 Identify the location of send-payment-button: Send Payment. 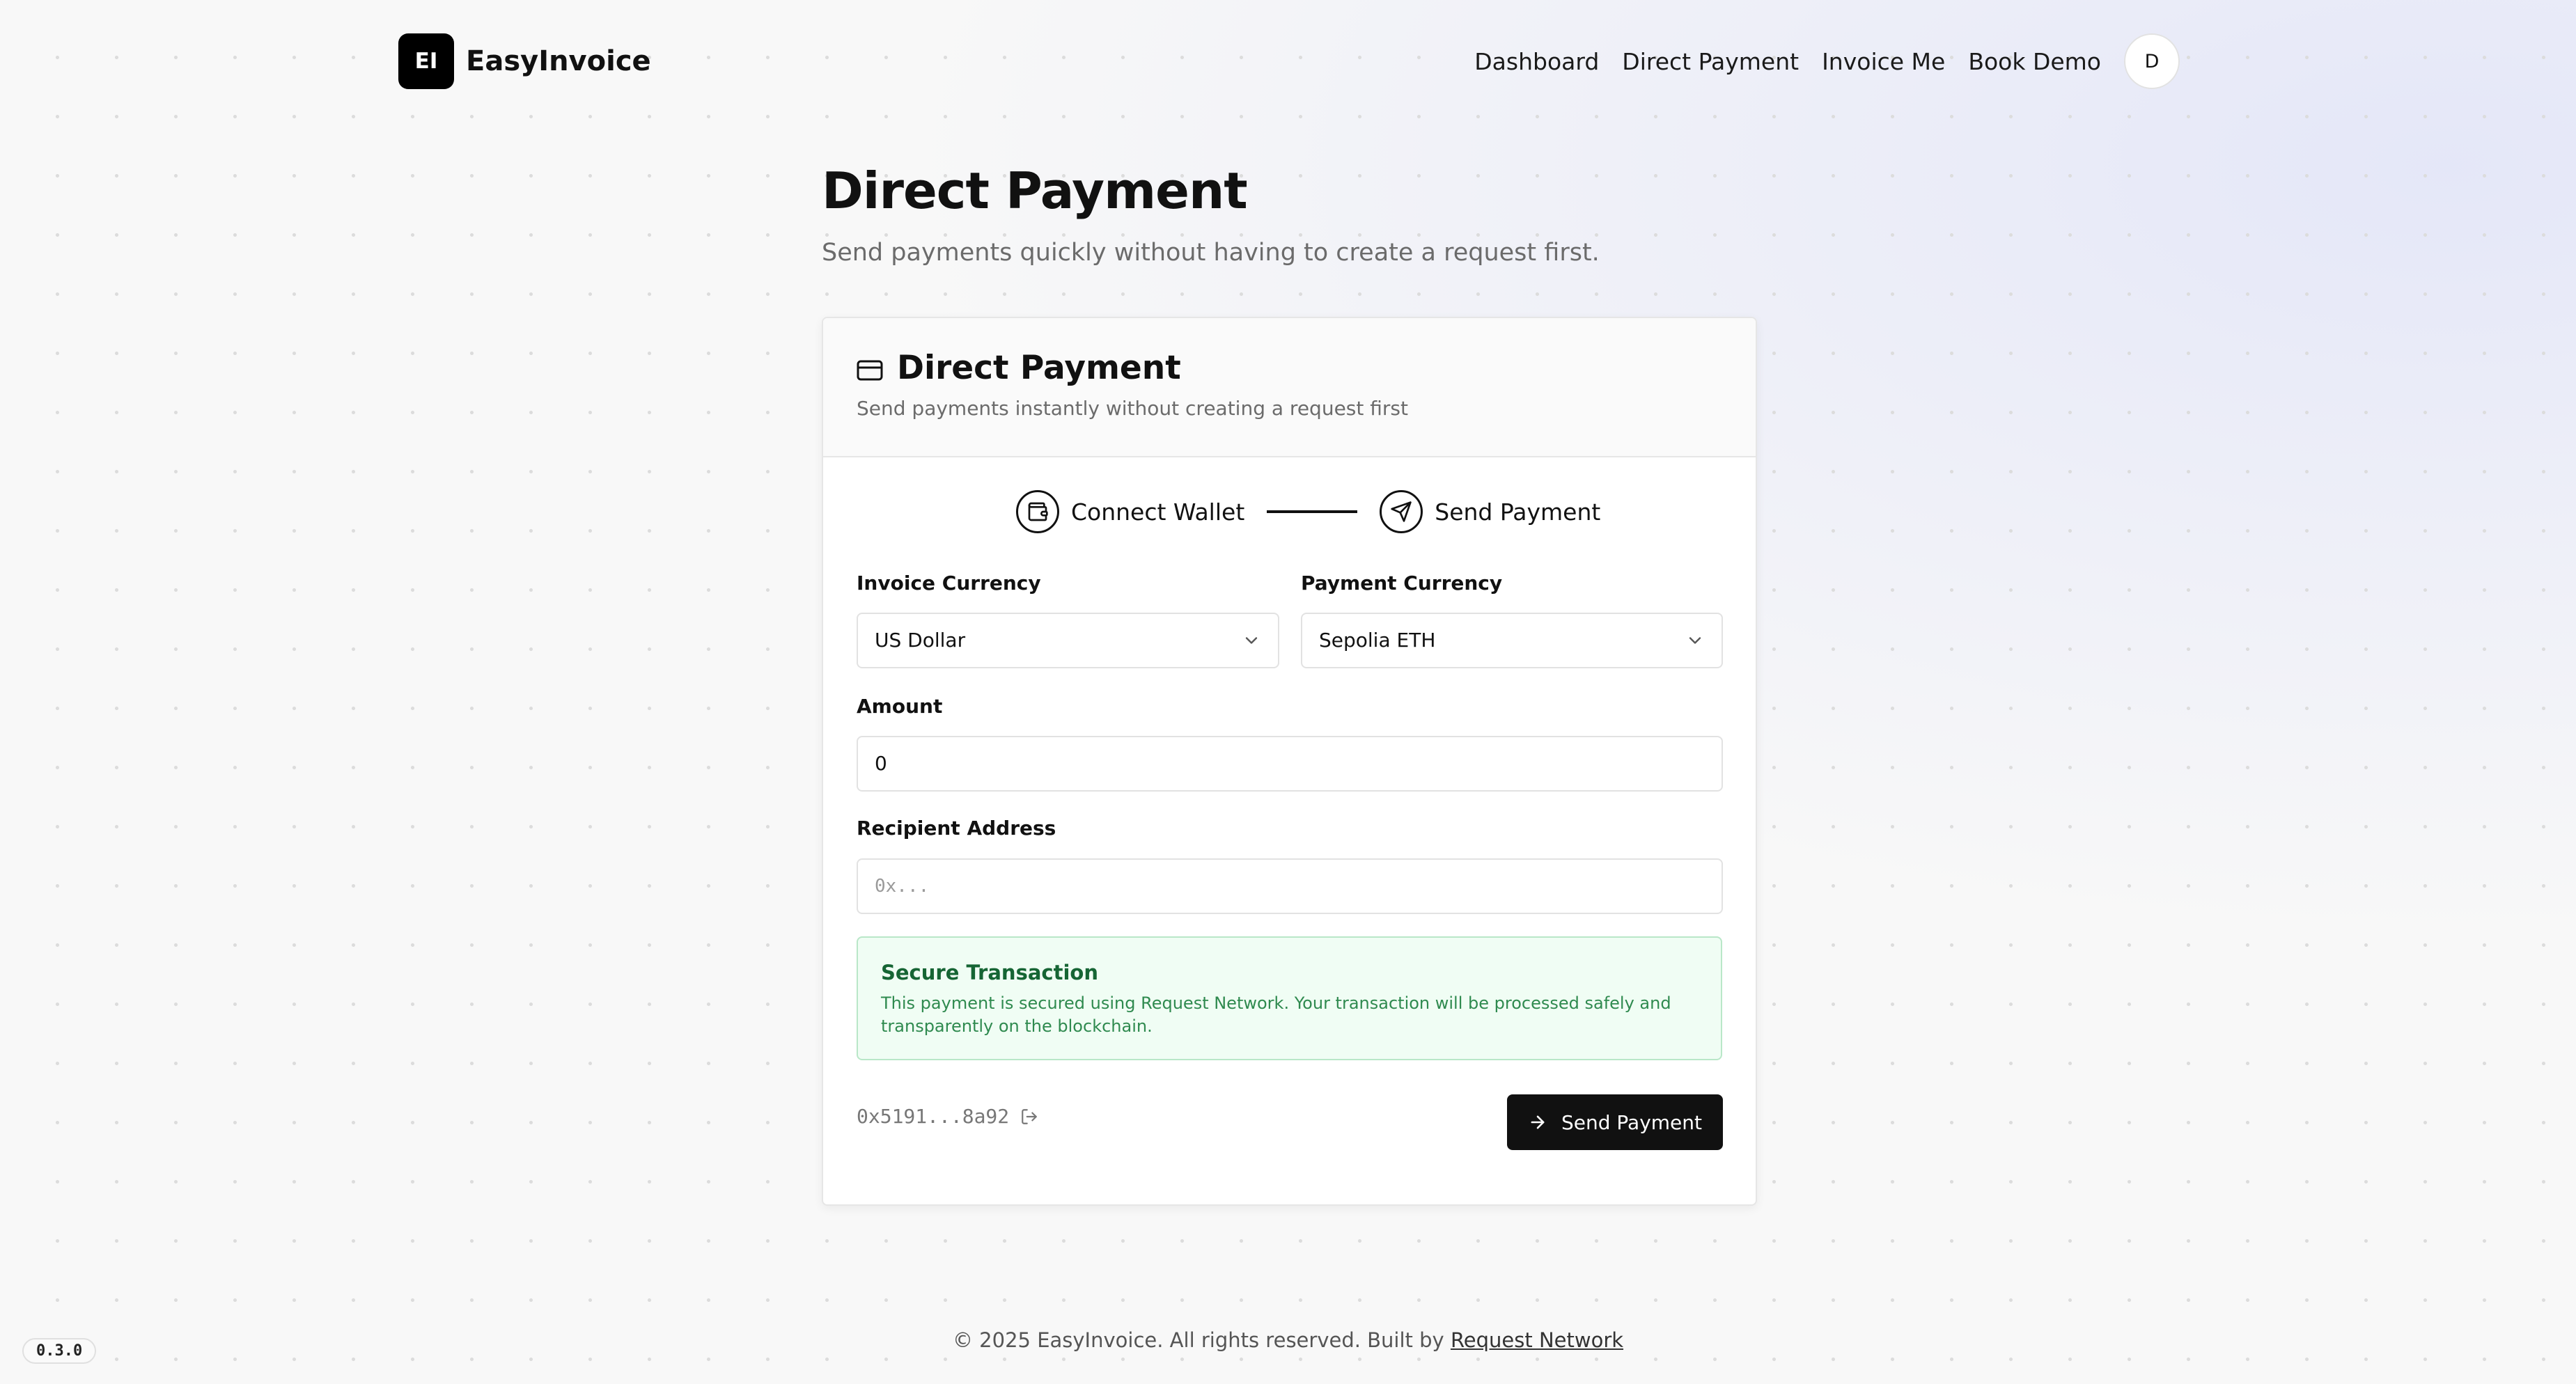
(1615, 1122).